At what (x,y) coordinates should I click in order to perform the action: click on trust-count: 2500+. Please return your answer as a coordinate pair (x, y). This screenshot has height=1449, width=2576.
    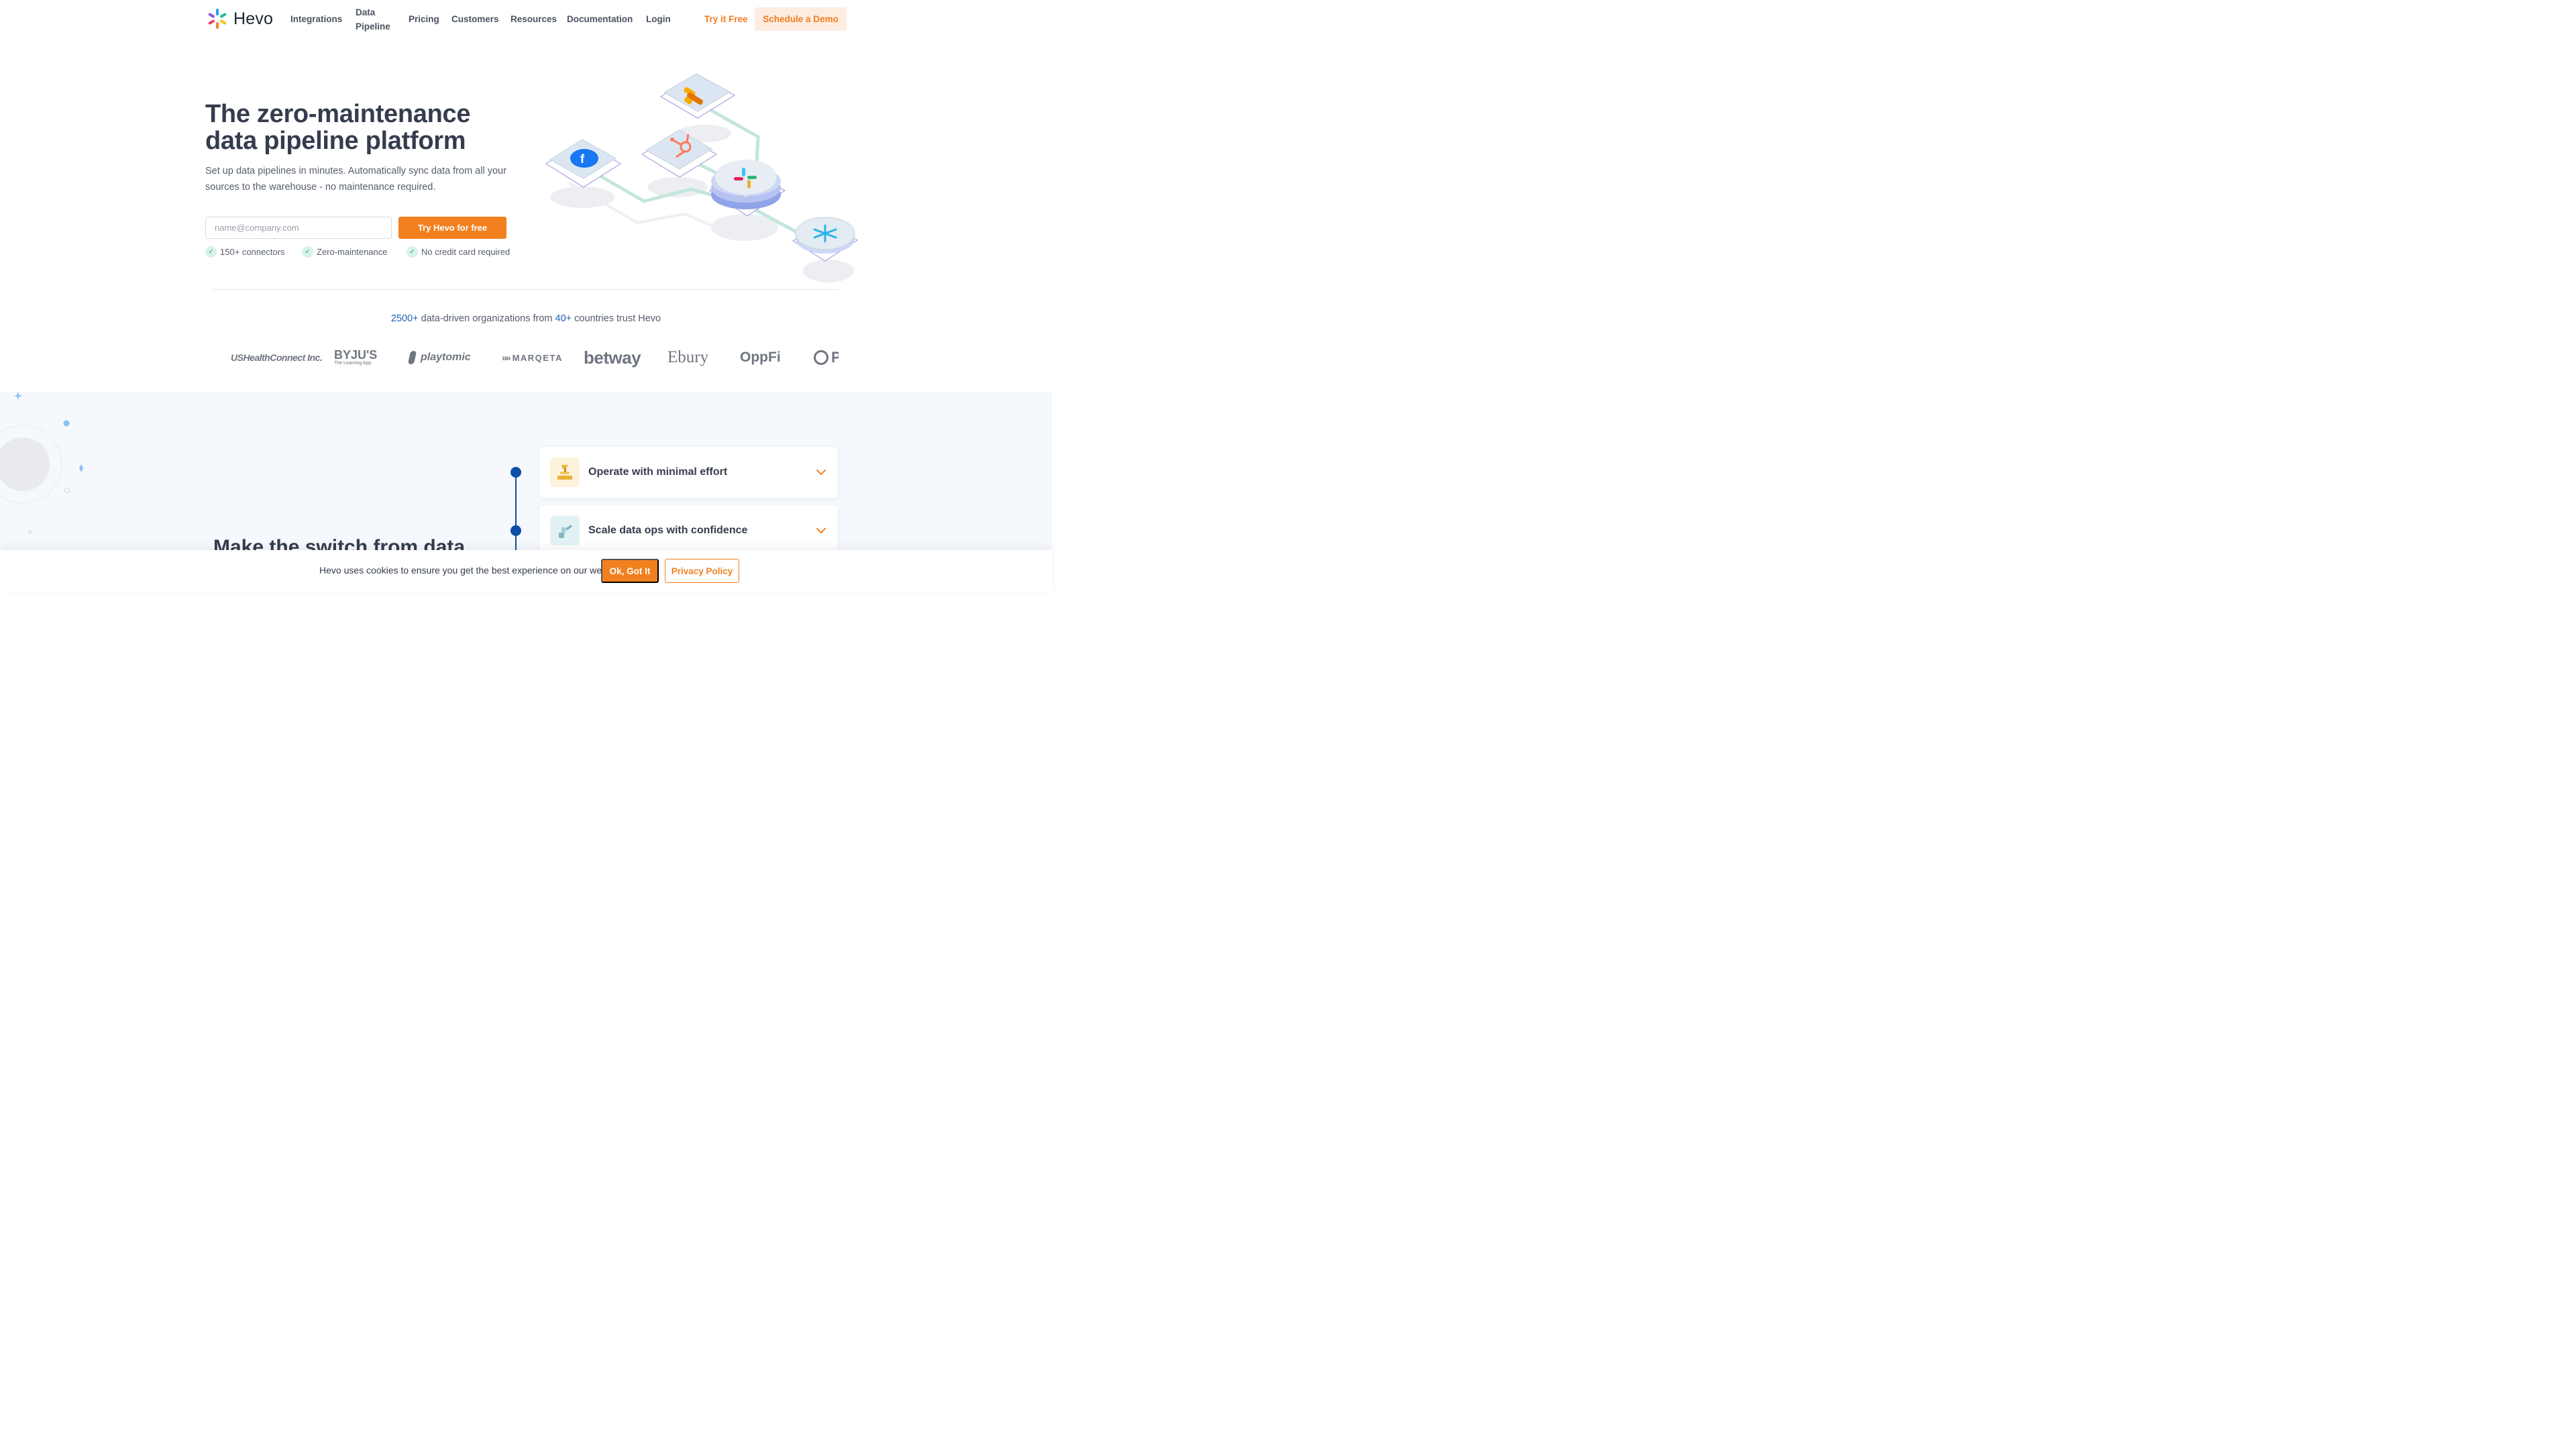
    Looking at the image, I should click on (404, 318).